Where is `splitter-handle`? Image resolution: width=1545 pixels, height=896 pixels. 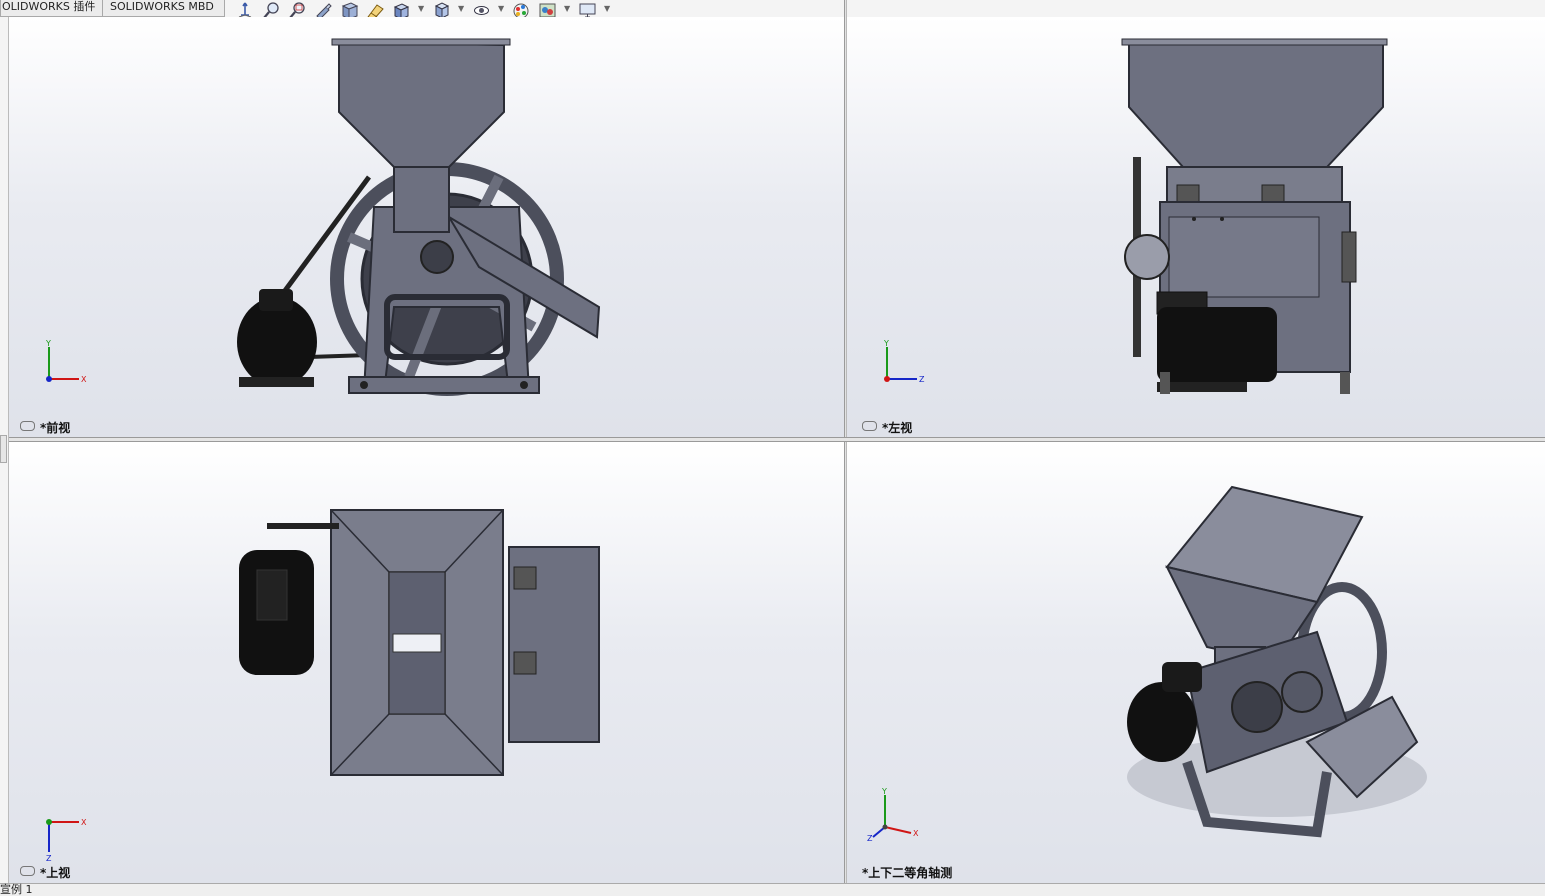 splitter-handle is located at coordinates (3, 449).